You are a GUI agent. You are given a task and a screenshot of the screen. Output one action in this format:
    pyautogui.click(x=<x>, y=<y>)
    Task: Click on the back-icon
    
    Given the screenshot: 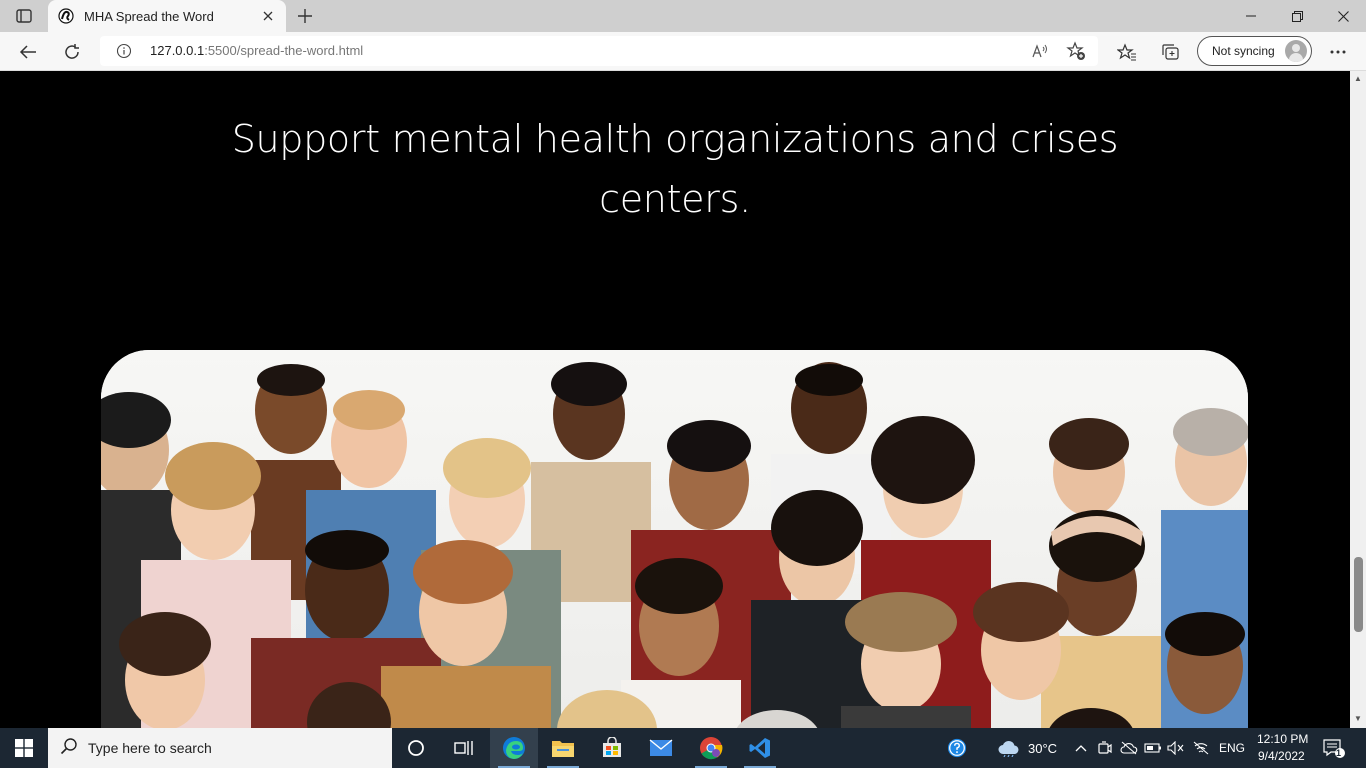 What is the action you would take?
    pyautogui.click(x=28, y=52)
    